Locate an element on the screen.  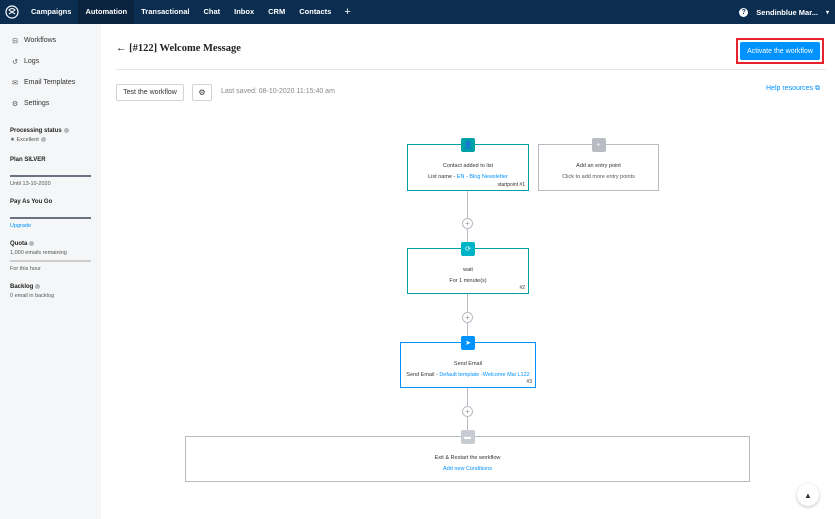
wait-title: wait is located at coordinates (468, 270).